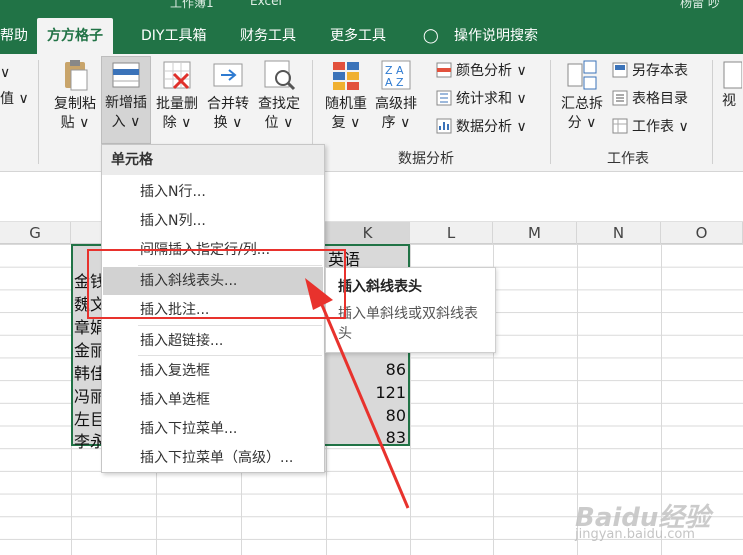 The height and width of the screenshot is (555, 743). What do you see at coordinates (491, 127) in the screenshot?
I see `data-analysis-label: 数据分析 ∨` at bounding box center [491, 127].